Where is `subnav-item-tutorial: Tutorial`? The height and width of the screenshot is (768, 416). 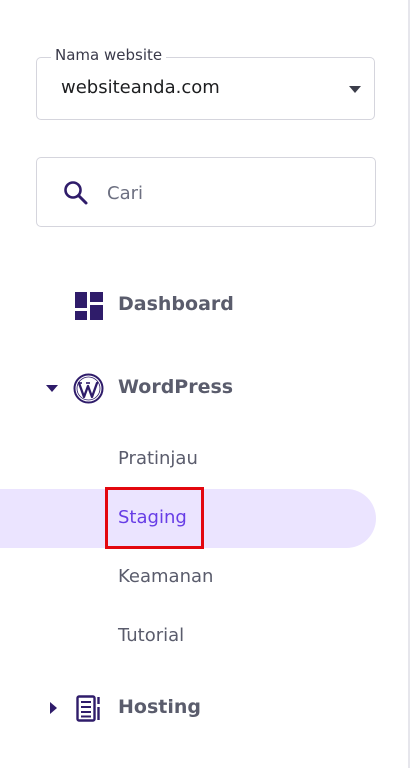 subnav-item-tutorial: Tutorial is located at coordinates (151, 635).